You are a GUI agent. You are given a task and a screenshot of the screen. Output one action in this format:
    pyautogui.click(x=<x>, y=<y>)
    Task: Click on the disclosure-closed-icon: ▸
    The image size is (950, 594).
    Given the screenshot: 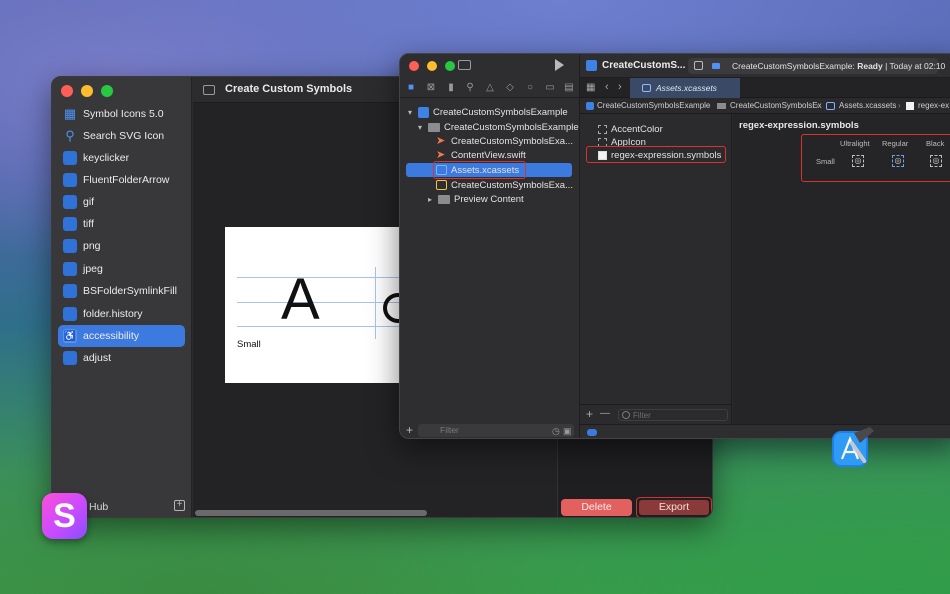 What is the action you would take?
    pyautogui.click(x=430, y=199)
    